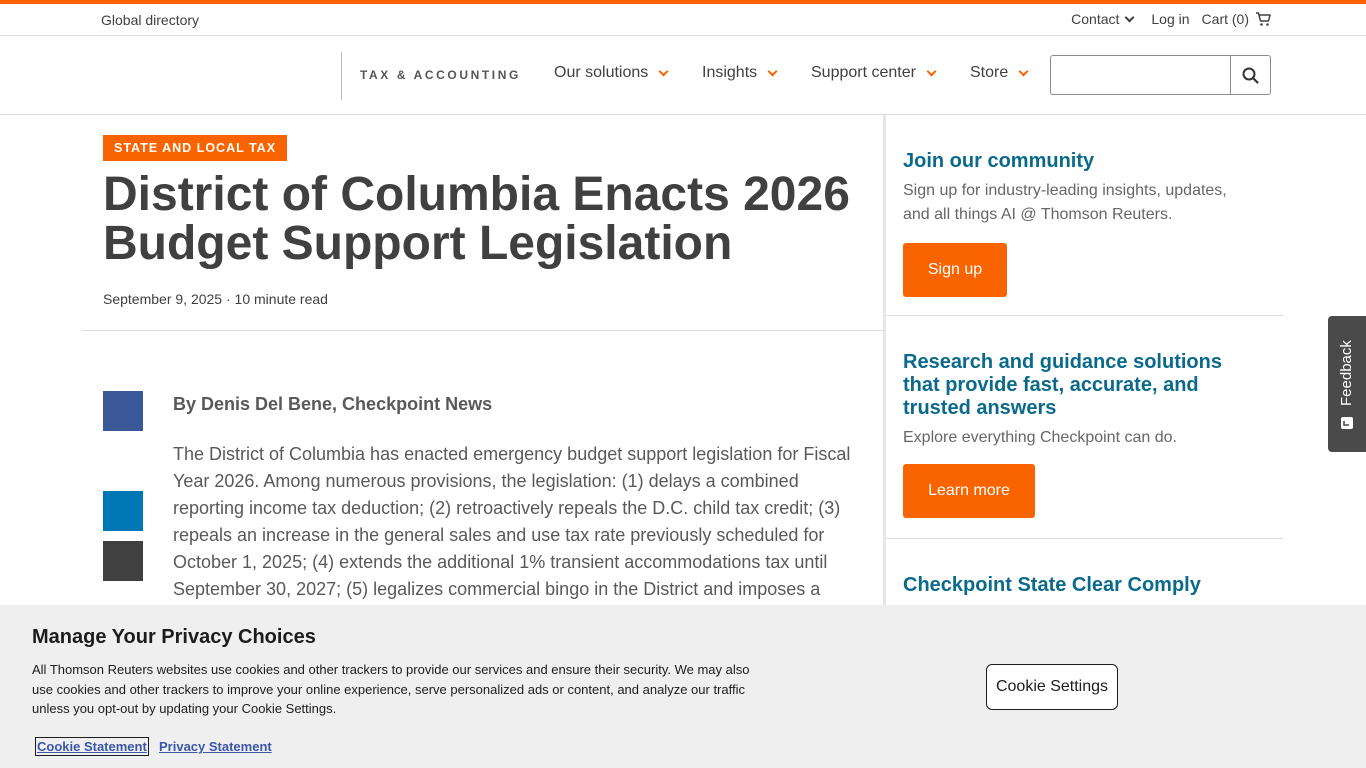 This screenshot has height=768, width=1366. What do you see at coordinates (174, 637) in the screenshot?
I see `cookie-title: Manage Your Privacy Choices` at bounding box center [174, 637].